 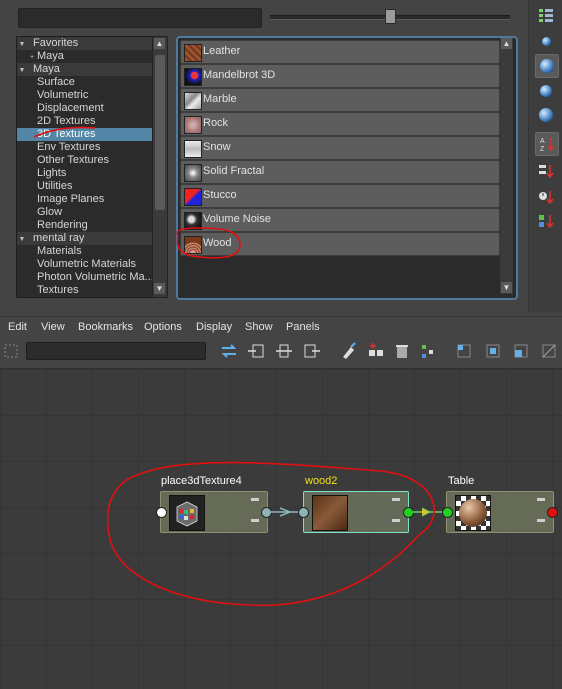 What do you see at coordinates (330, 513) in the screenshot?
I see `wood-swatch-icon` at bounding box center [330, 513].